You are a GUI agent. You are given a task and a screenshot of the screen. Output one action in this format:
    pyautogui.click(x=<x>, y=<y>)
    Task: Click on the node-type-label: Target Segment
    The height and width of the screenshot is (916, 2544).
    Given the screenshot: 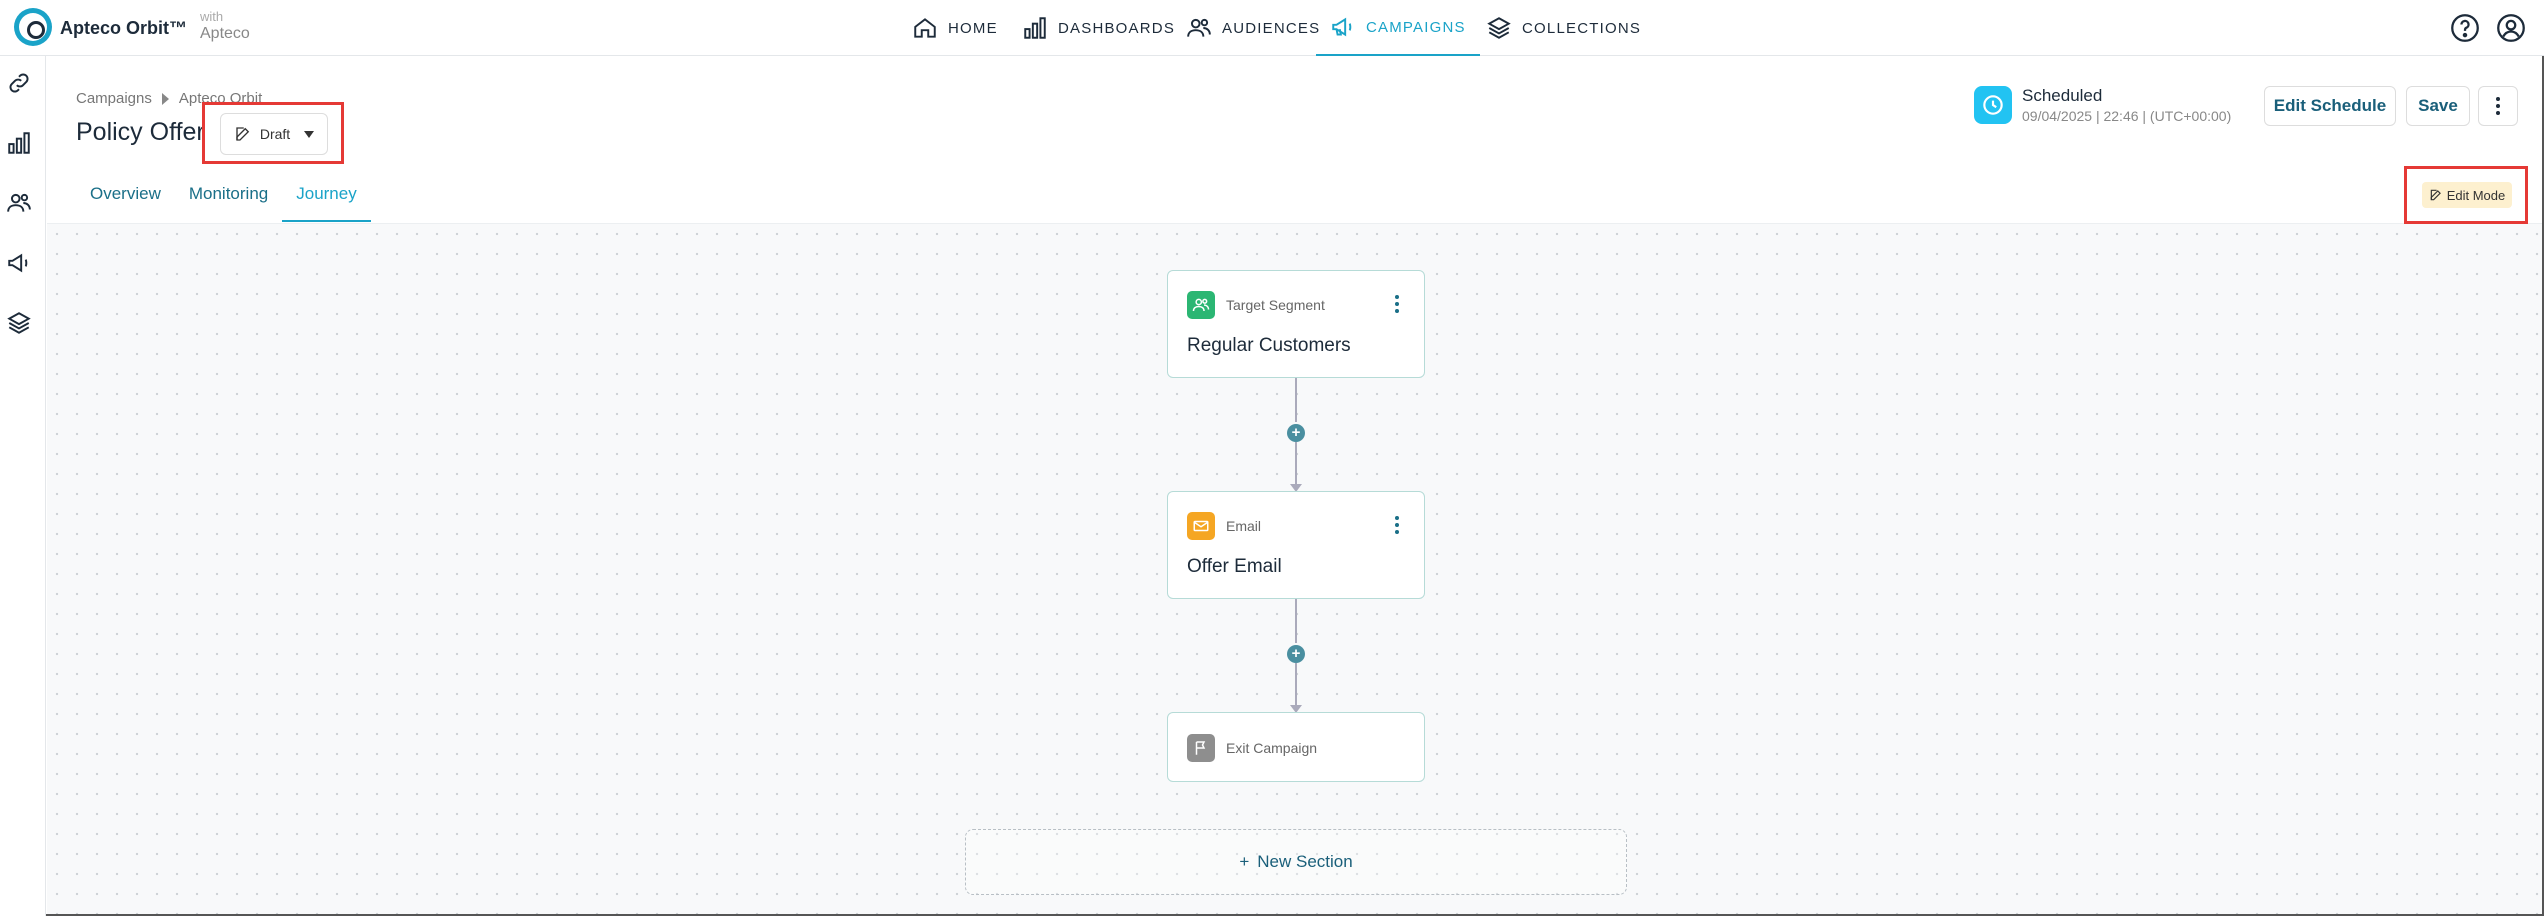 What is the action you would take?
    pyautogui.click(x=1275, y=305)
    